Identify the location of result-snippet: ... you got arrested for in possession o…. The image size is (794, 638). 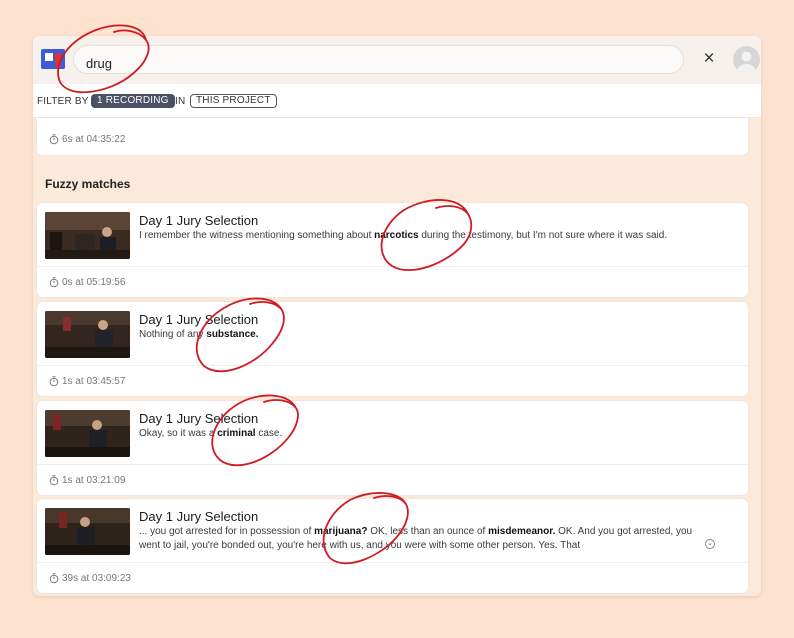
(416, 538).